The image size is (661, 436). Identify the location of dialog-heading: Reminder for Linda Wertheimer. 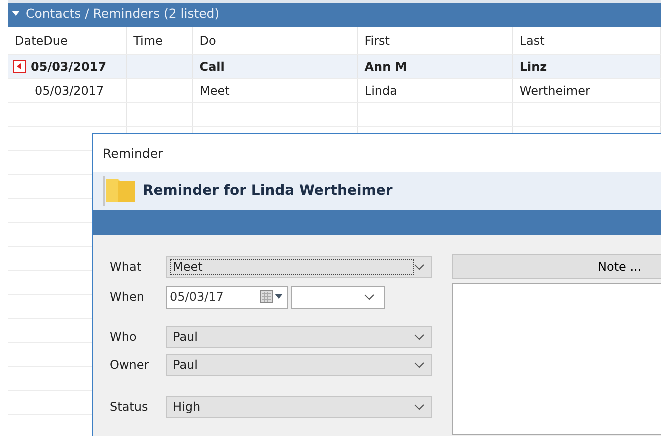
(268, 191).